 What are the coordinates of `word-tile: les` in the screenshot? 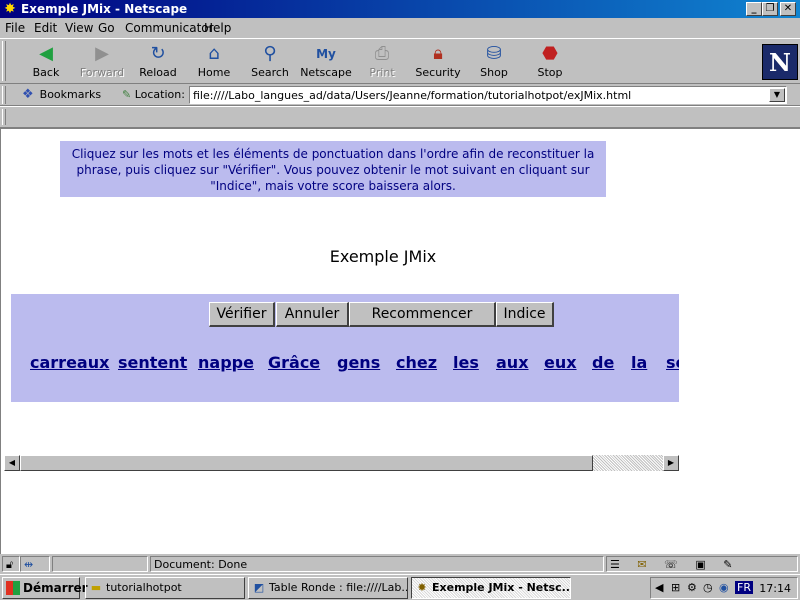 It's located at (466, 362).